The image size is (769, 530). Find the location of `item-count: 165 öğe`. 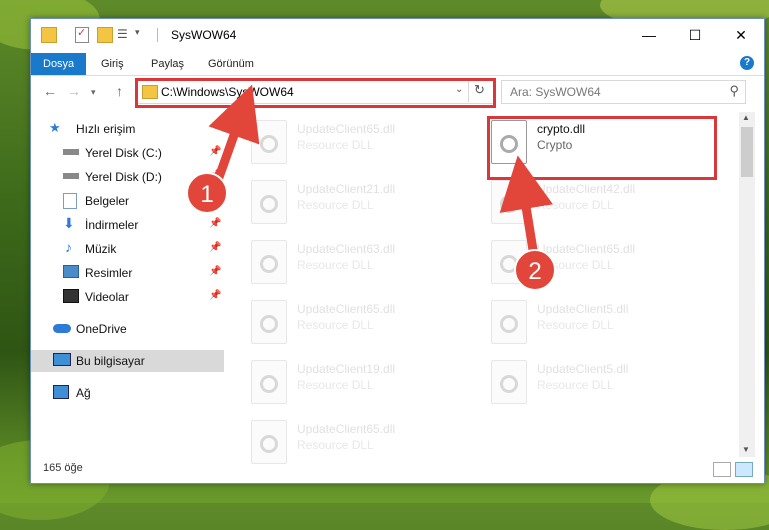

item-count: 165 öğe is located at coordinates (63, 468).